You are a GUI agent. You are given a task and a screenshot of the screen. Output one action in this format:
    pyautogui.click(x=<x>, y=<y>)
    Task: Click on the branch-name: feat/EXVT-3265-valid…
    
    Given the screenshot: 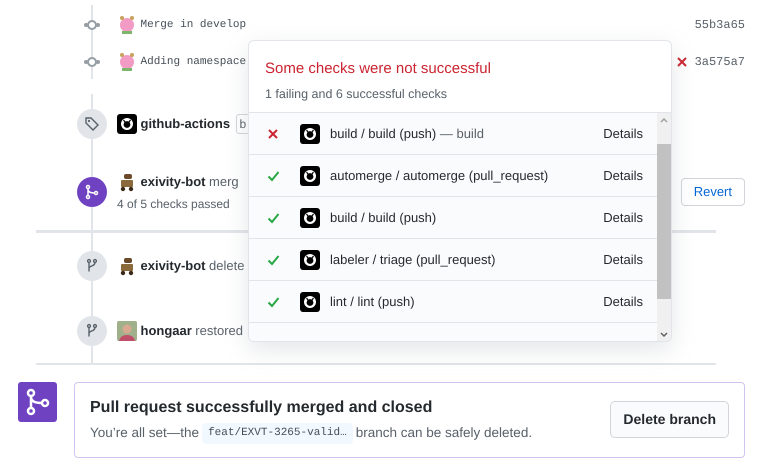 What is the action you would take?
    pyautogui.click(x=277, y=433)
    